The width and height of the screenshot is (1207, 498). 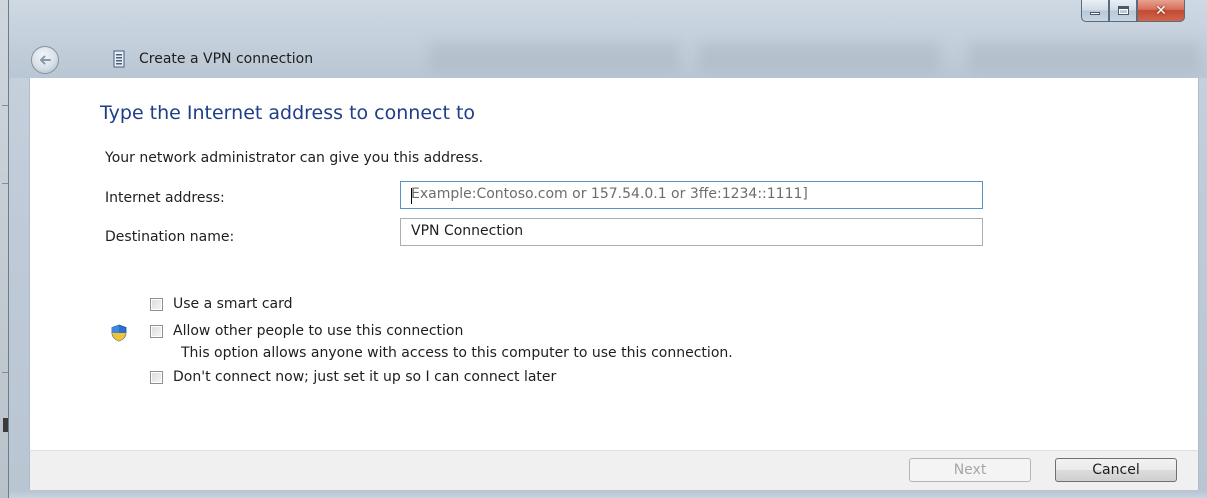 What do you see at coordinates (156, 331) in the screenshot?
I see `allow-others-checkbox` at bounding box center [156, 331].